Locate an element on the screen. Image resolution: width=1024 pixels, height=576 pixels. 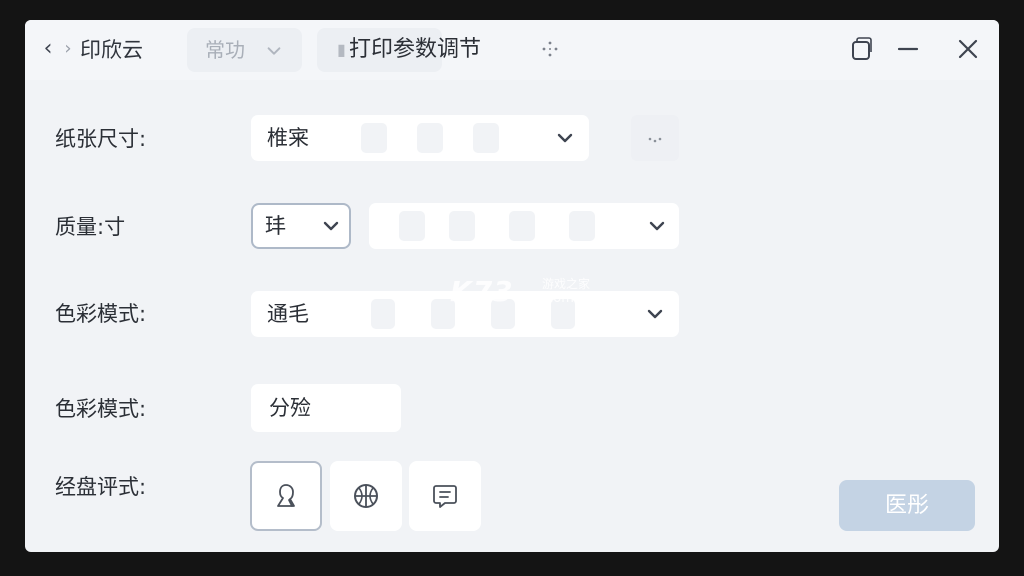
layout-option-message is located at coordinates (445, 496).